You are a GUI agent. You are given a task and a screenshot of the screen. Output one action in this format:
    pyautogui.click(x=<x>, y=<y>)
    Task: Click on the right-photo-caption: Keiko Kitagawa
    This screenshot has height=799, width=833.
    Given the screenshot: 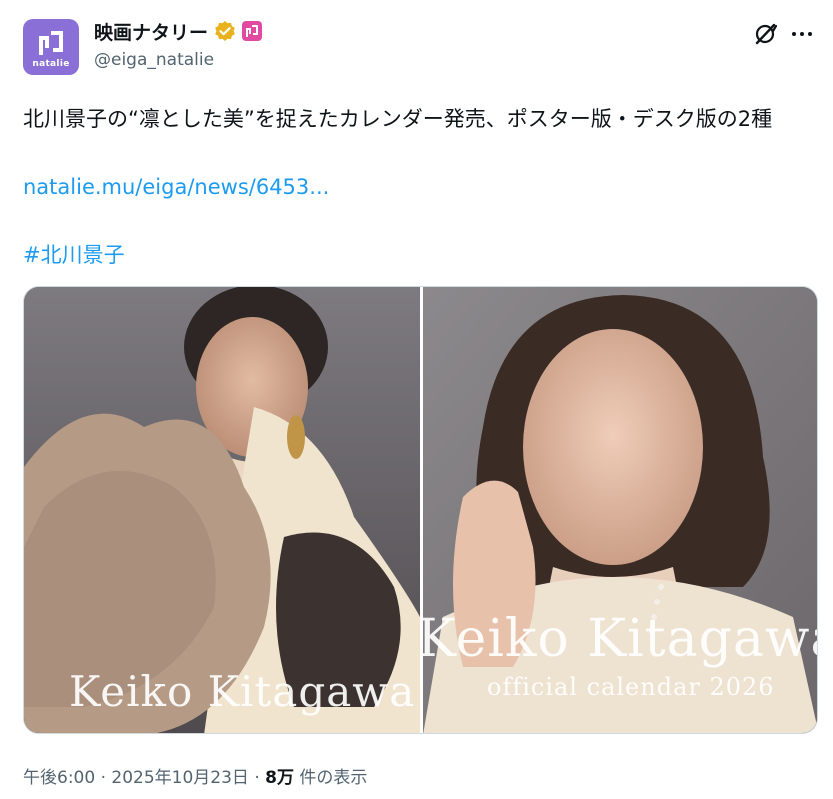 What is the action you would take?
    pyautogui.click(x=620, y=639)
    